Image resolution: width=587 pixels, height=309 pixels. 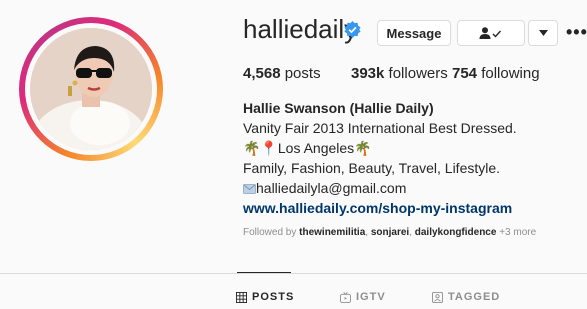 What do you see at coordinates (264, 272) in the screenshot?
I see `active-tab-indicator` at bounding box center [264, 272].